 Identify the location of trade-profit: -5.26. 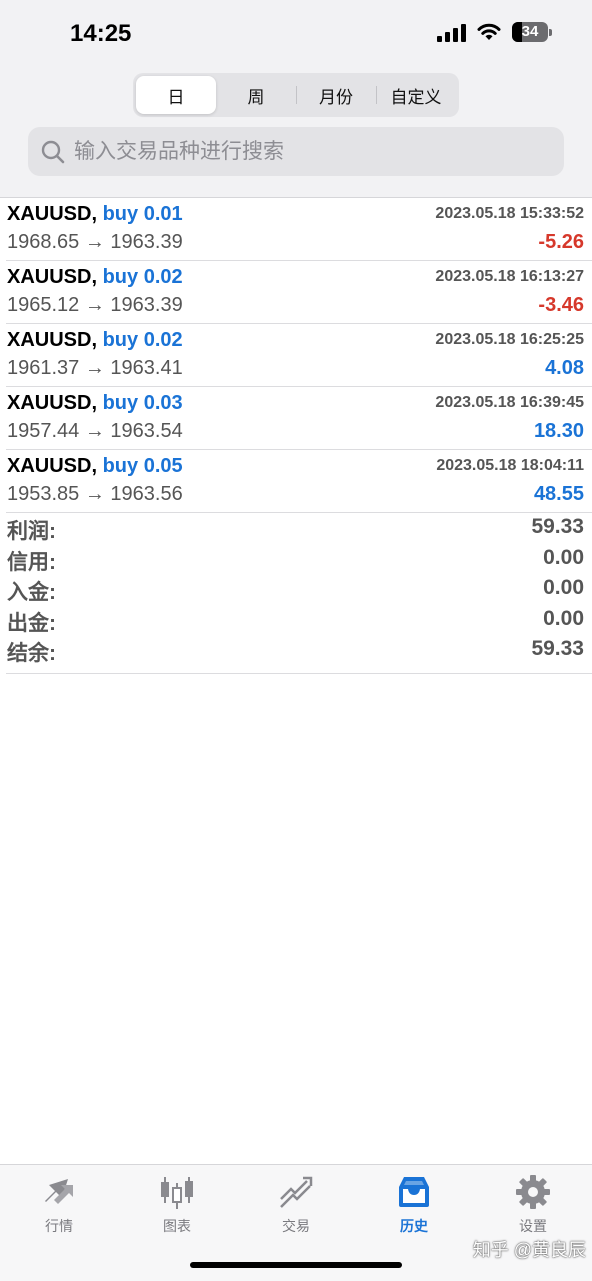
(561, 242).